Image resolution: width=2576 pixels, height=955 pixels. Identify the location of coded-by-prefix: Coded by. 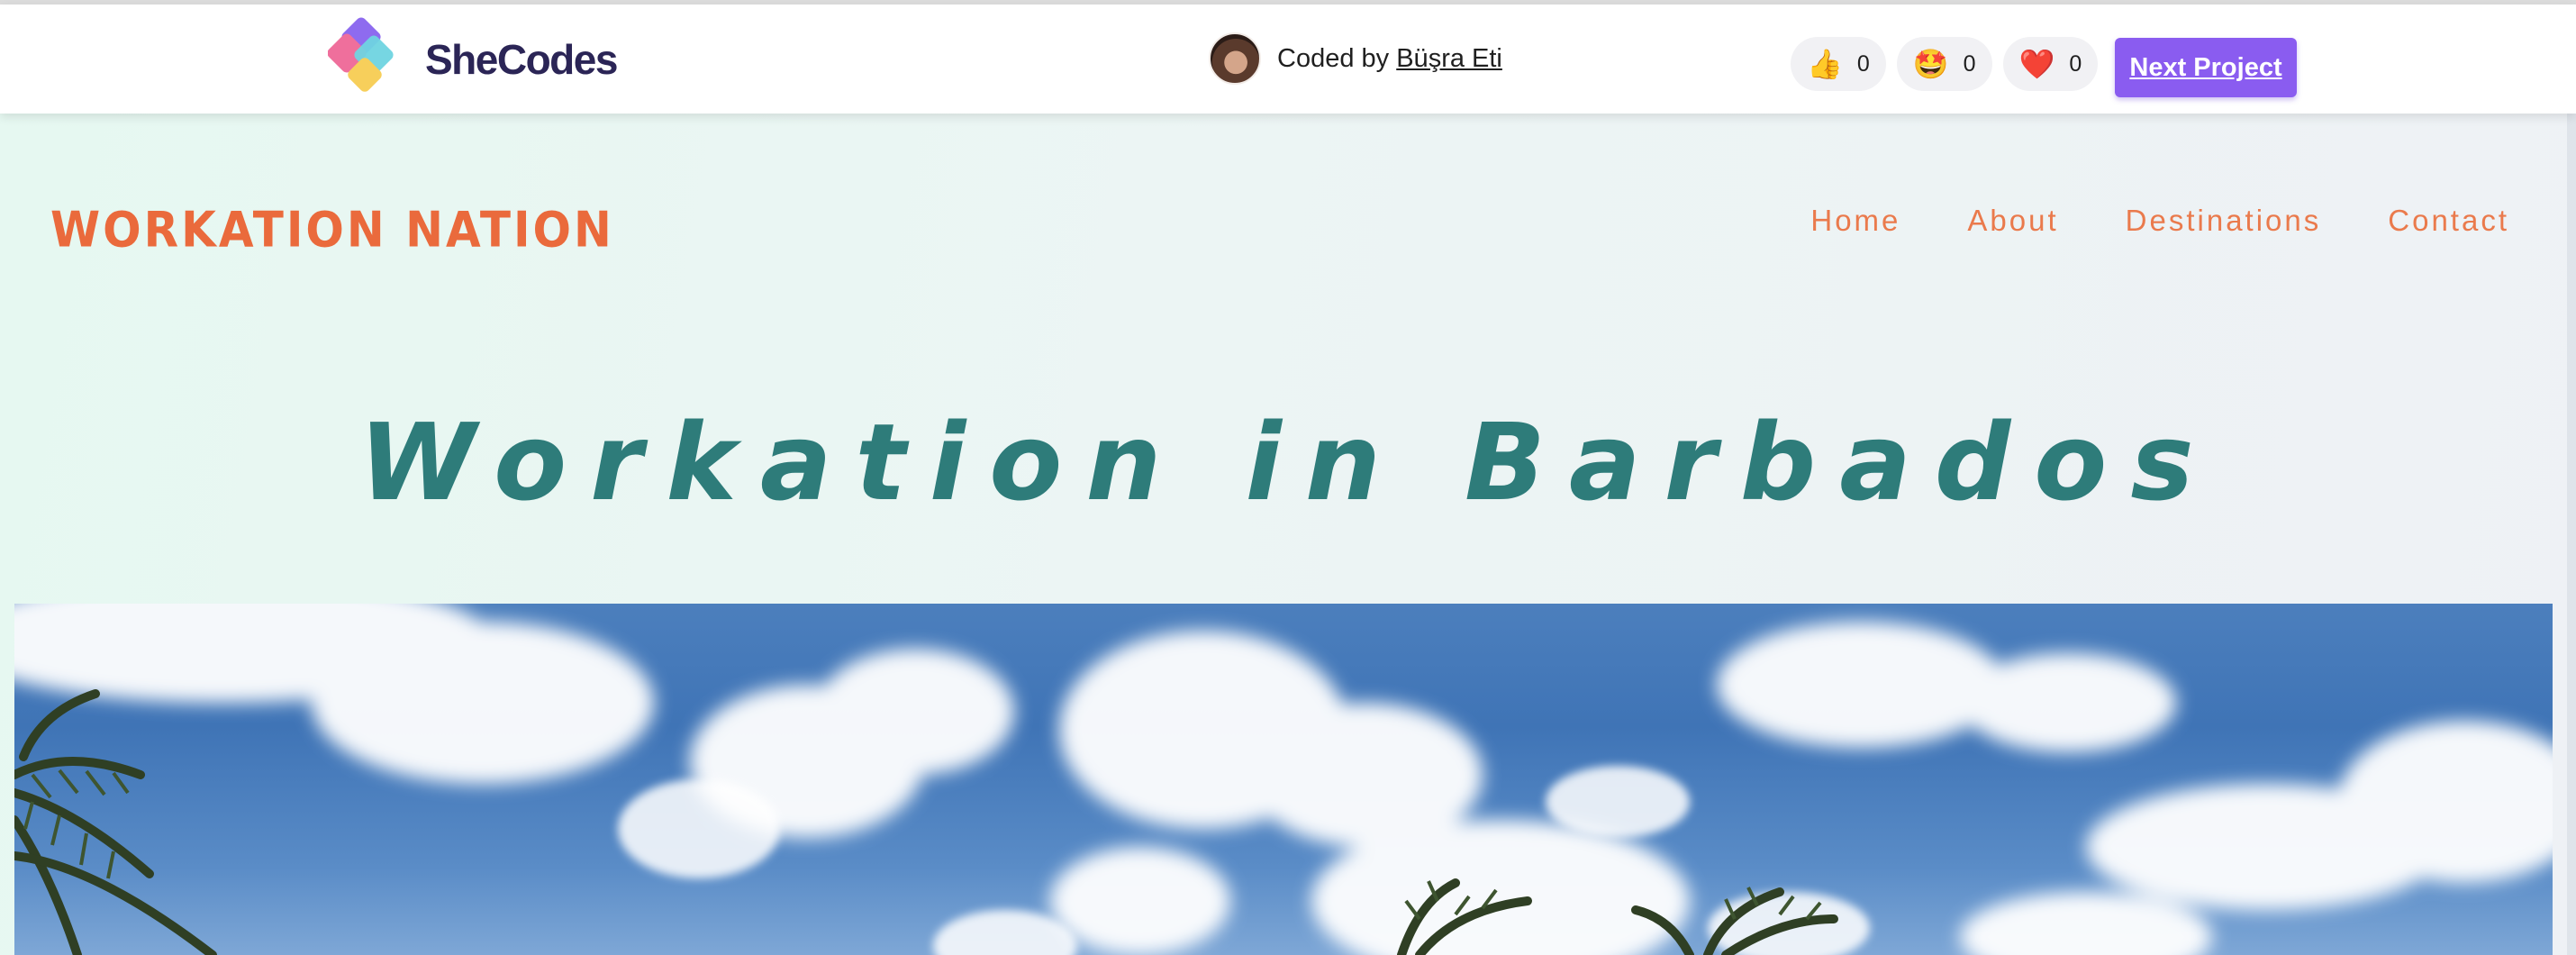
(1333, 58).